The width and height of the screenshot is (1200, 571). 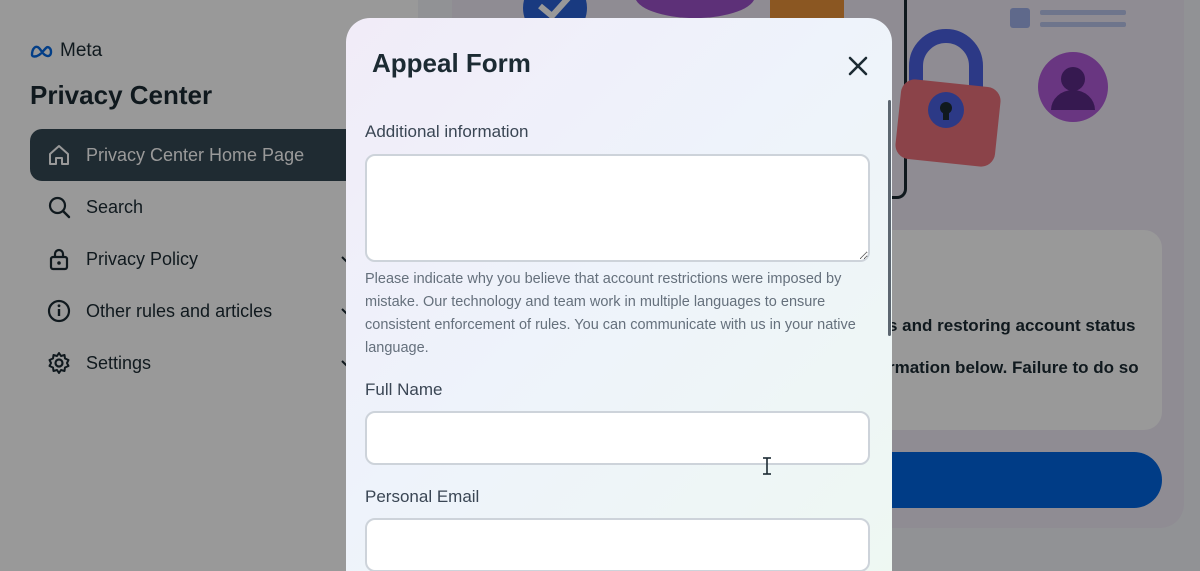 What do you see at coordinates (447, 131) in the screenshot?
I see `additional-info-label: Additional information` at bounding box center [447, 131].